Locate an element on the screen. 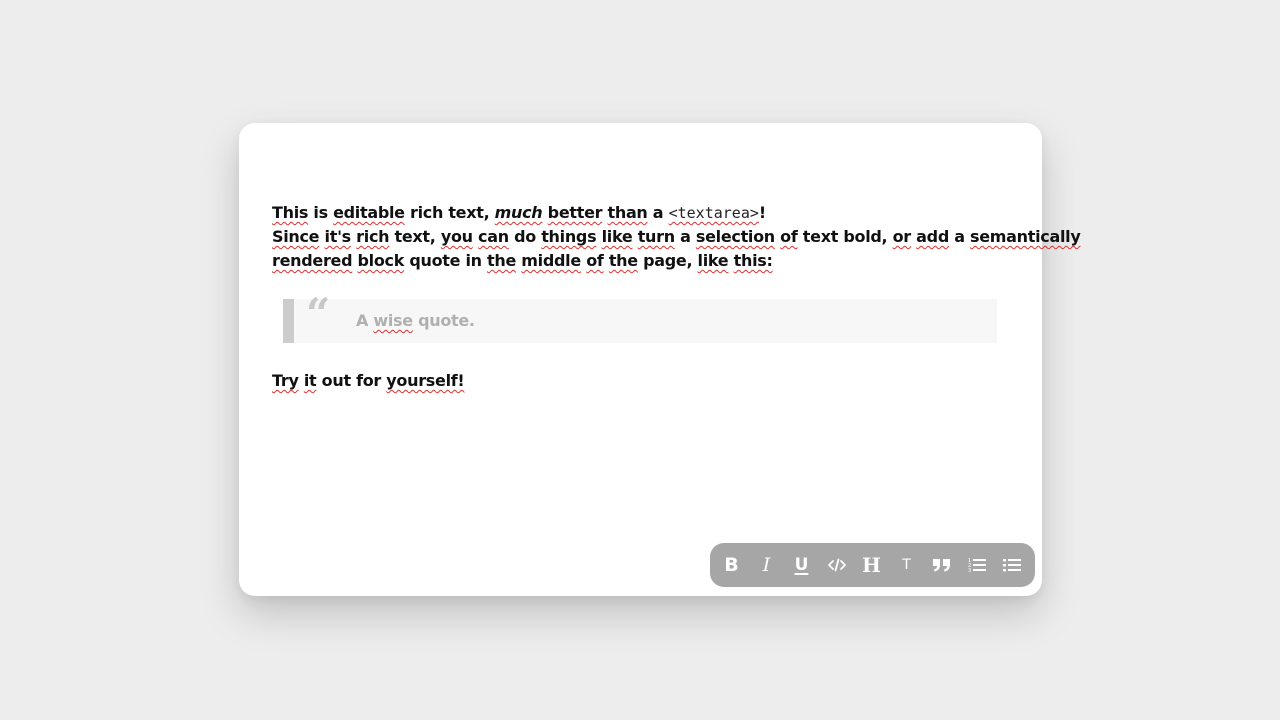  text-segment: , is located at coordinates (887, 236).